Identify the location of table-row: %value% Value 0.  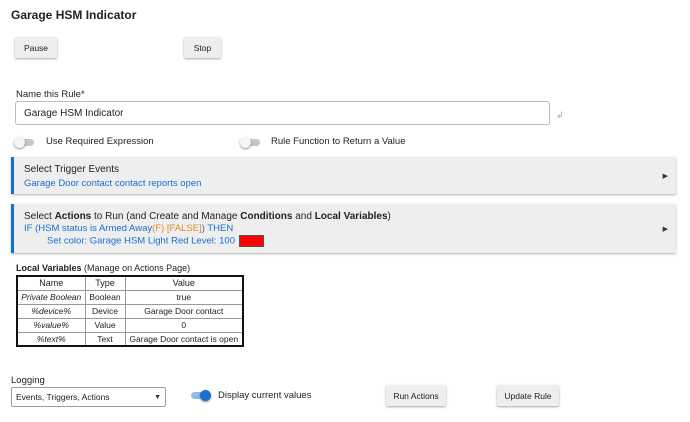
(130, 325).